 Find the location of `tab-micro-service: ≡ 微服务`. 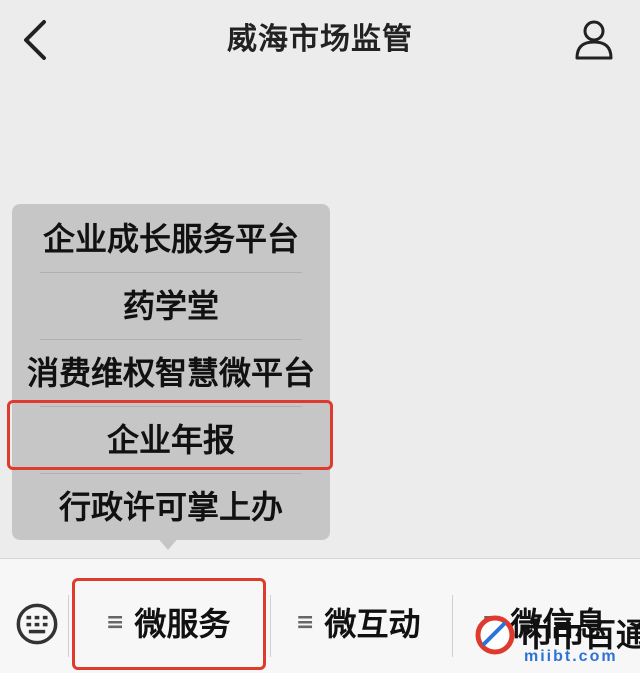

tab-micro-service: ≡ 微服务 is located at coordinates (168, 624).